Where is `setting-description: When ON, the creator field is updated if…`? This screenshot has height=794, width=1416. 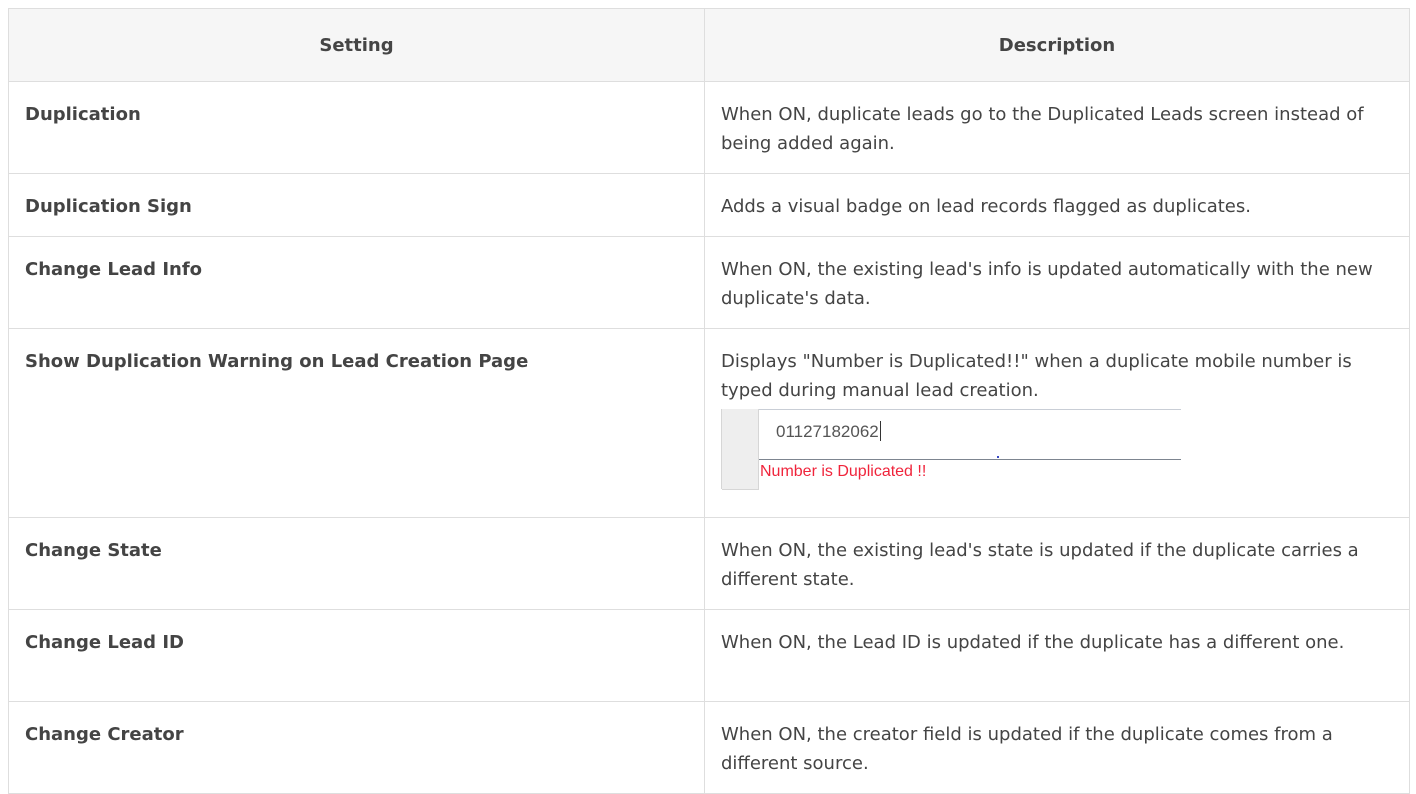 setting-description: When ON, the creator field is updated if… is located at coordinates (1057, 747).